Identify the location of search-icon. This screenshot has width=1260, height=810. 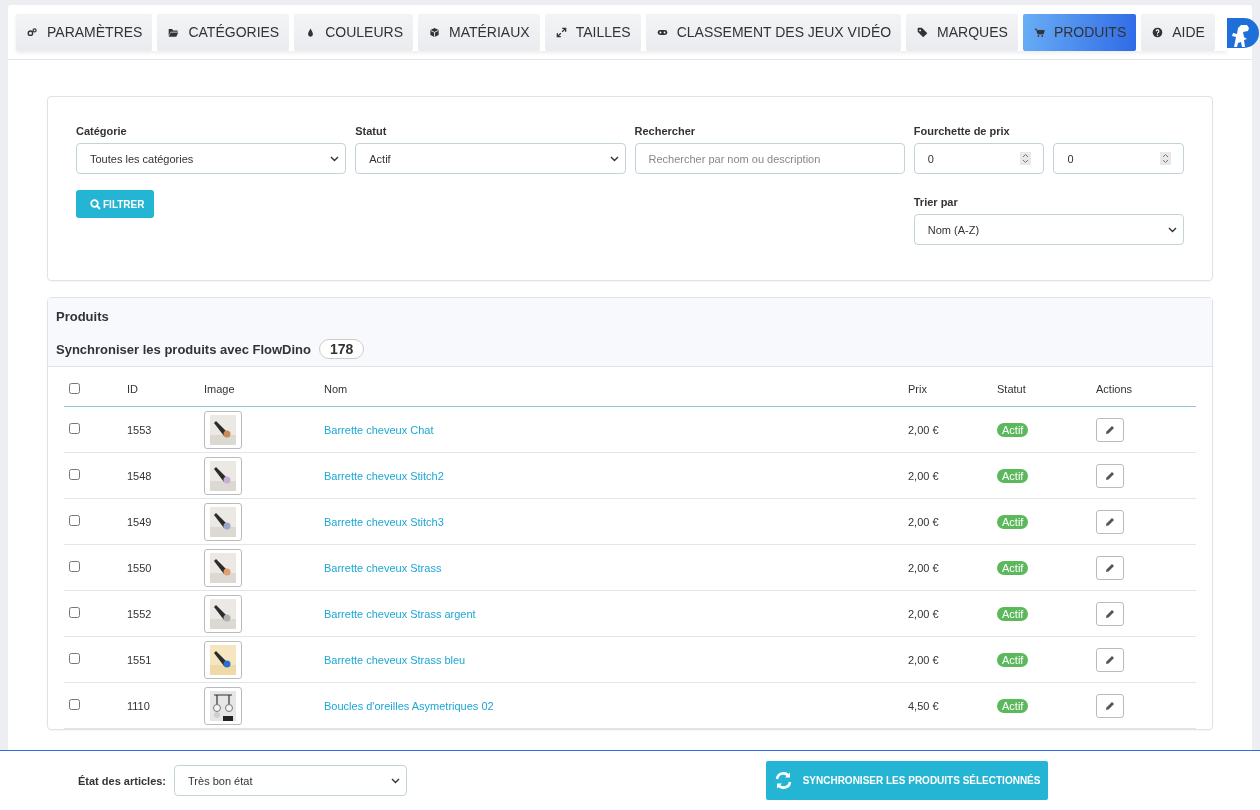
(95, 204).